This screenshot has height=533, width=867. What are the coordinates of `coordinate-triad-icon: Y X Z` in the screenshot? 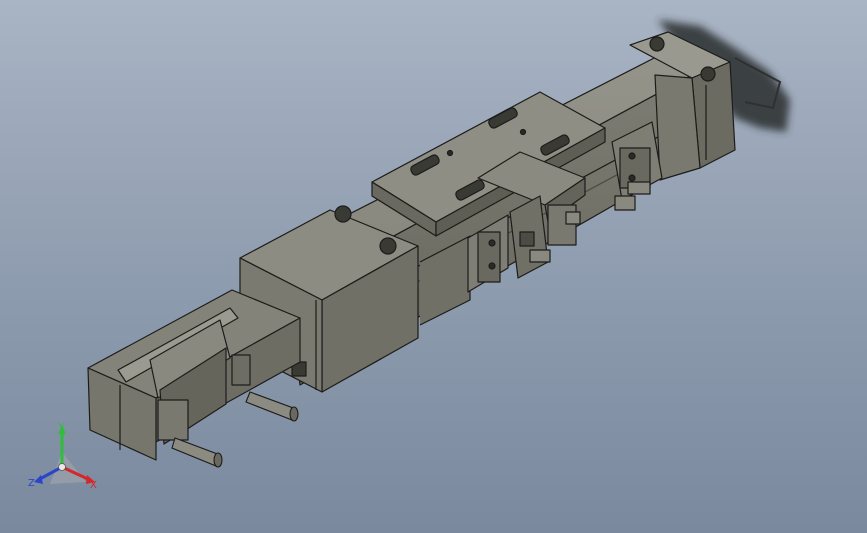 It's located at (62, 456).